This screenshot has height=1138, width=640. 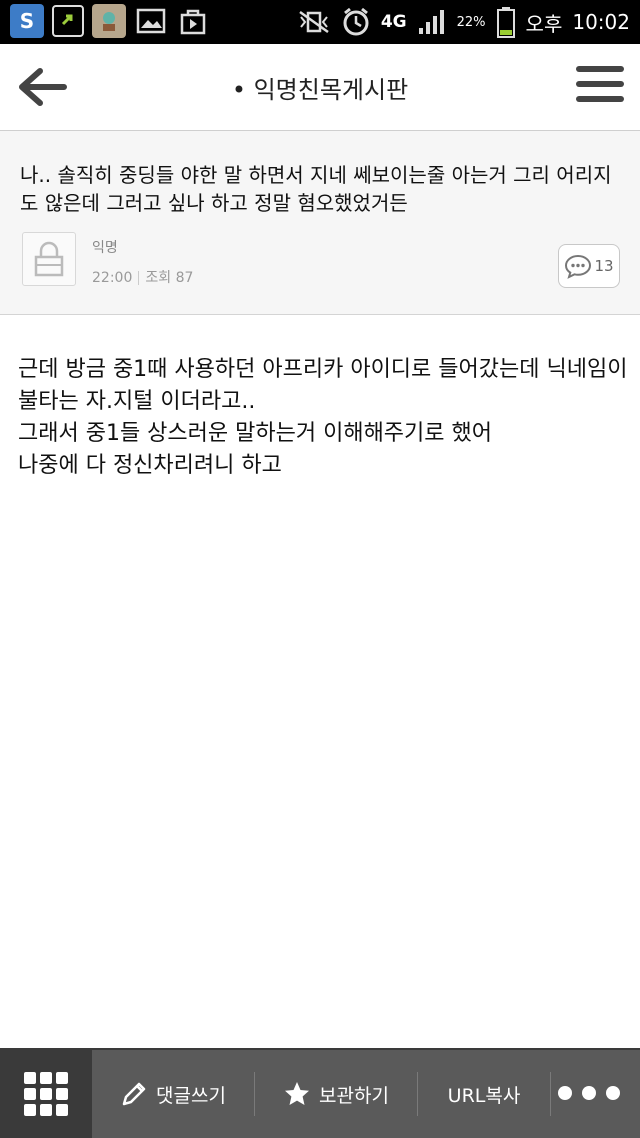 What do you see at coordinates (134, 1094) in the screenshot?
I see `pencil-icon` at bounding box center [134, 1094].